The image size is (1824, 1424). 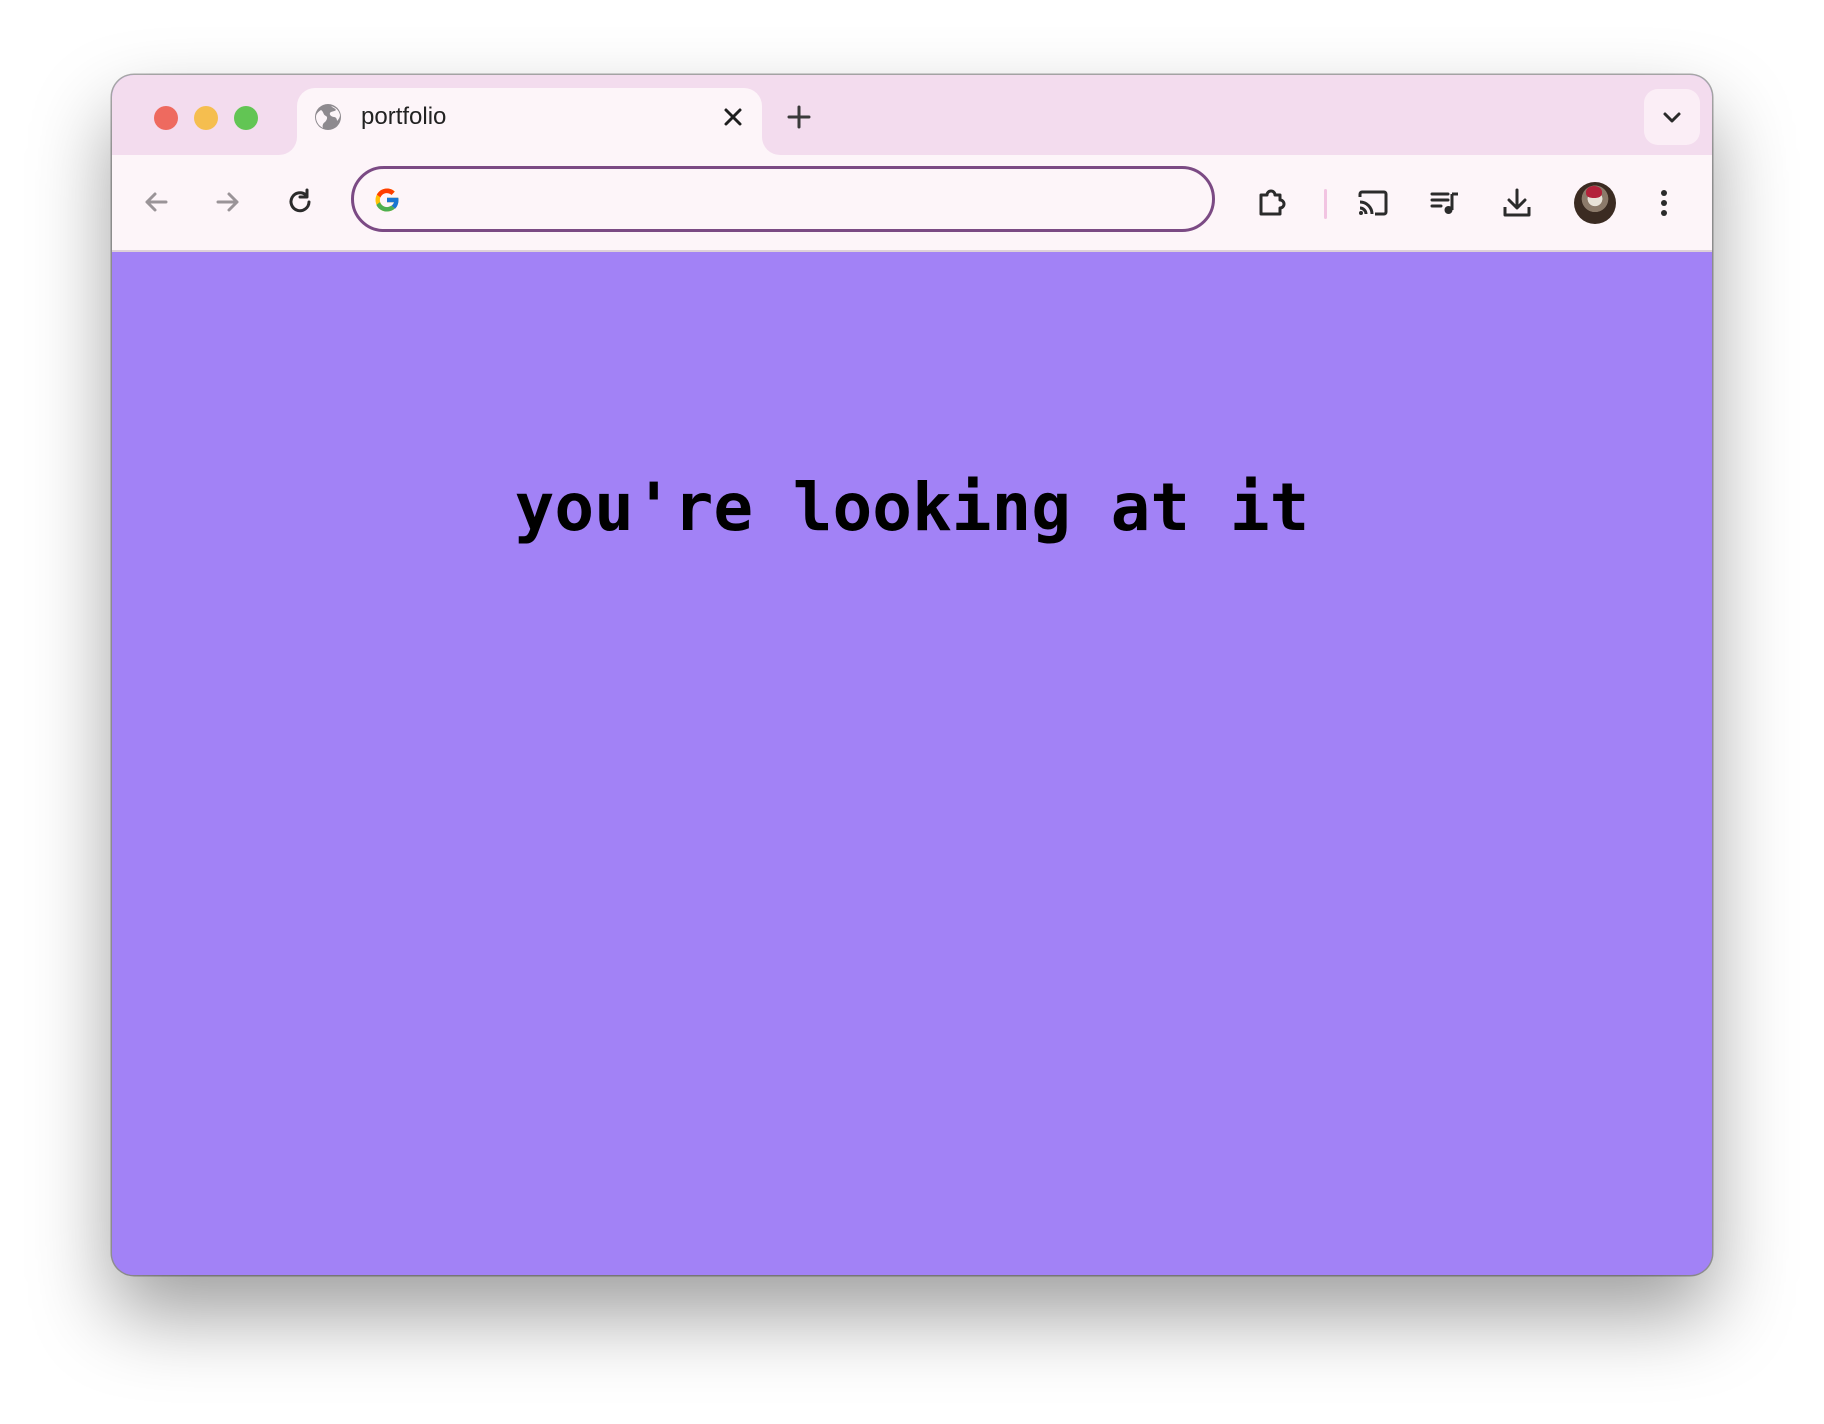 I want to click on address-bar, so click(x=783, y=199).